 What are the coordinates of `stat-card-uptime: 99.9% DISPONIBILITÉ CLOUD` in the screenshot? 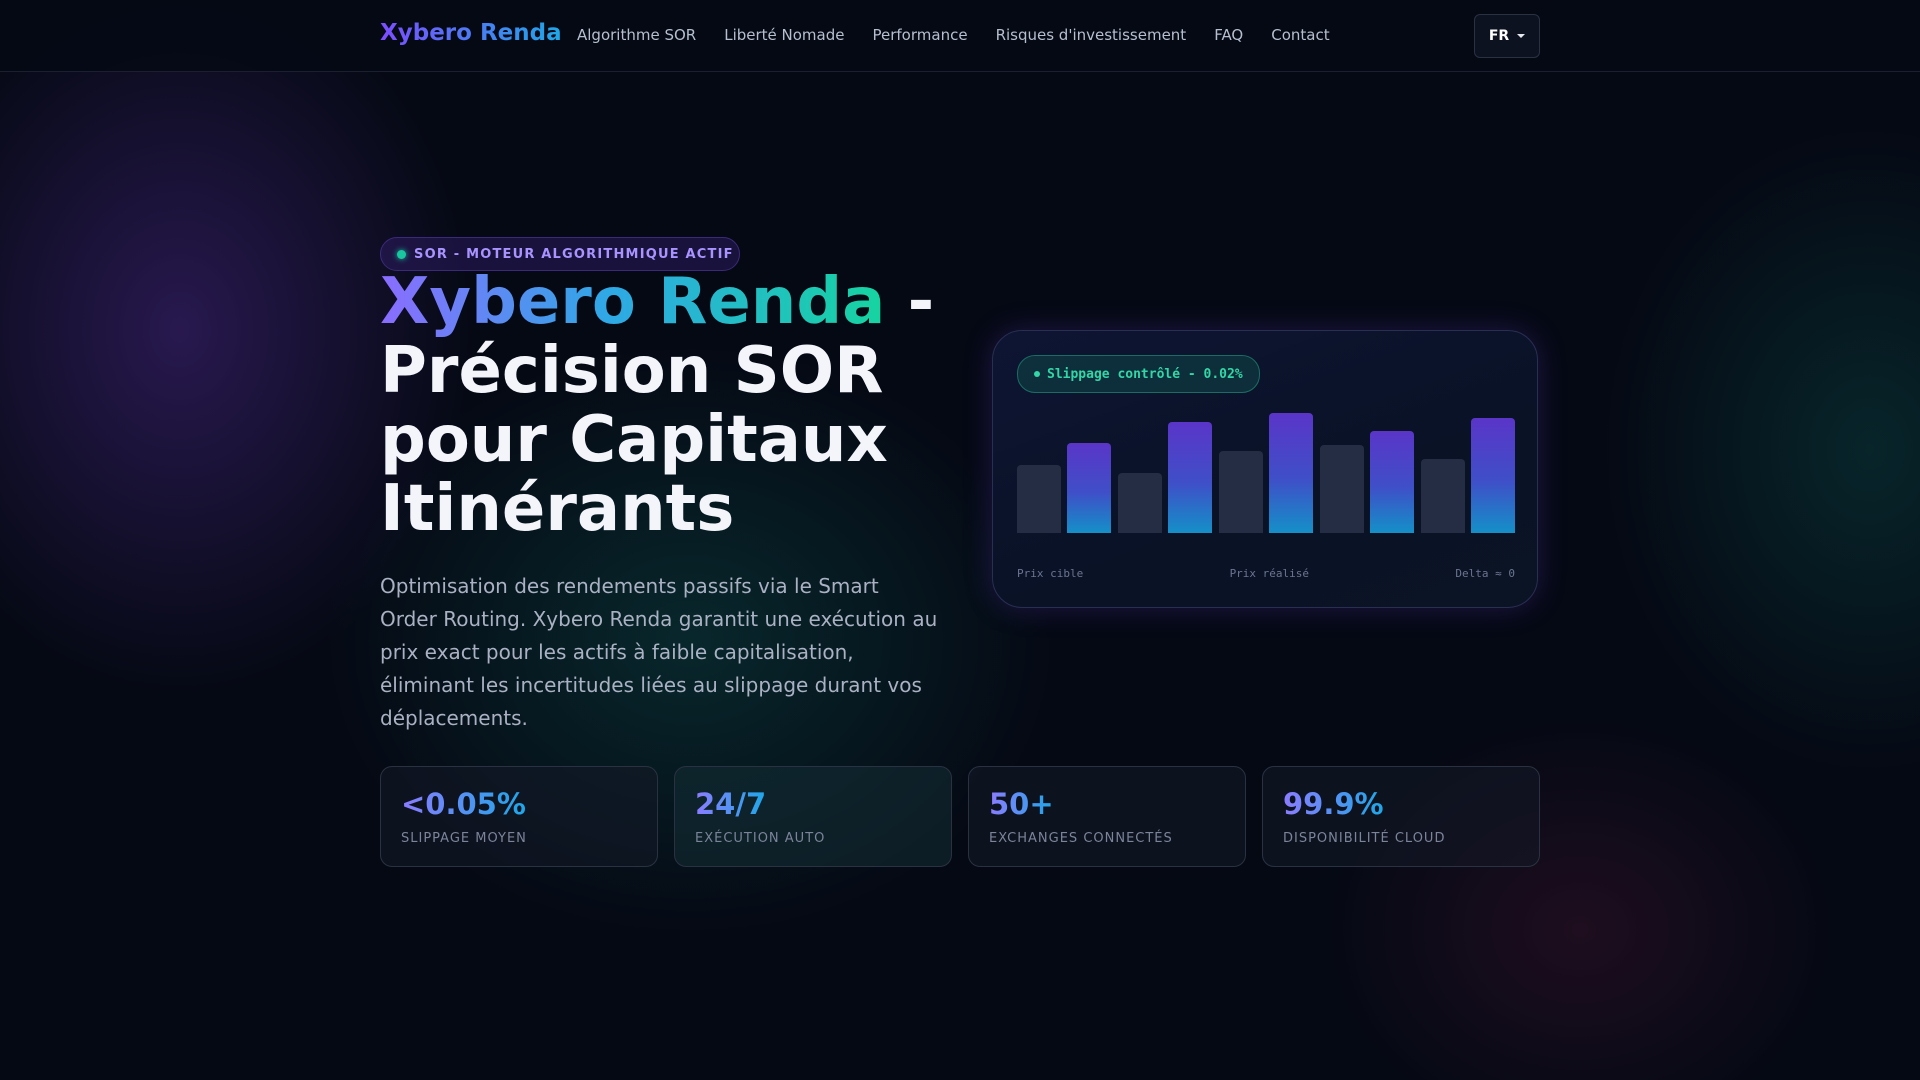 It's located at (1401, 816).